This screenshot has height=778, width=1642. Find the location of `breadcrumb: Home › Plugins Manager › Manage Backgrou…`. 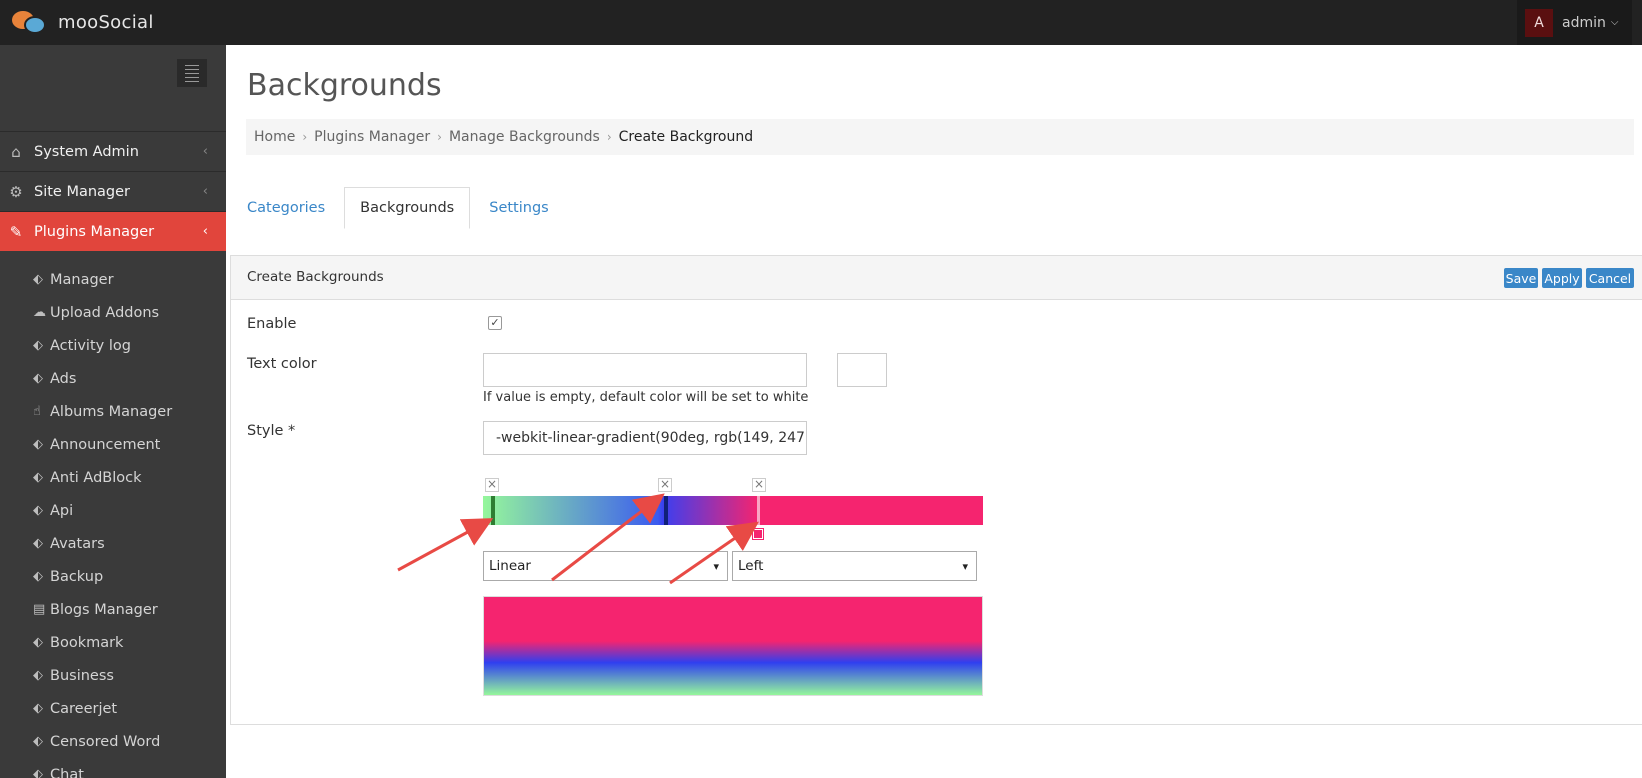

breadcrumb: Home › Plugins Manager › Manage Backgrou… is located at coordinates (940, 137).